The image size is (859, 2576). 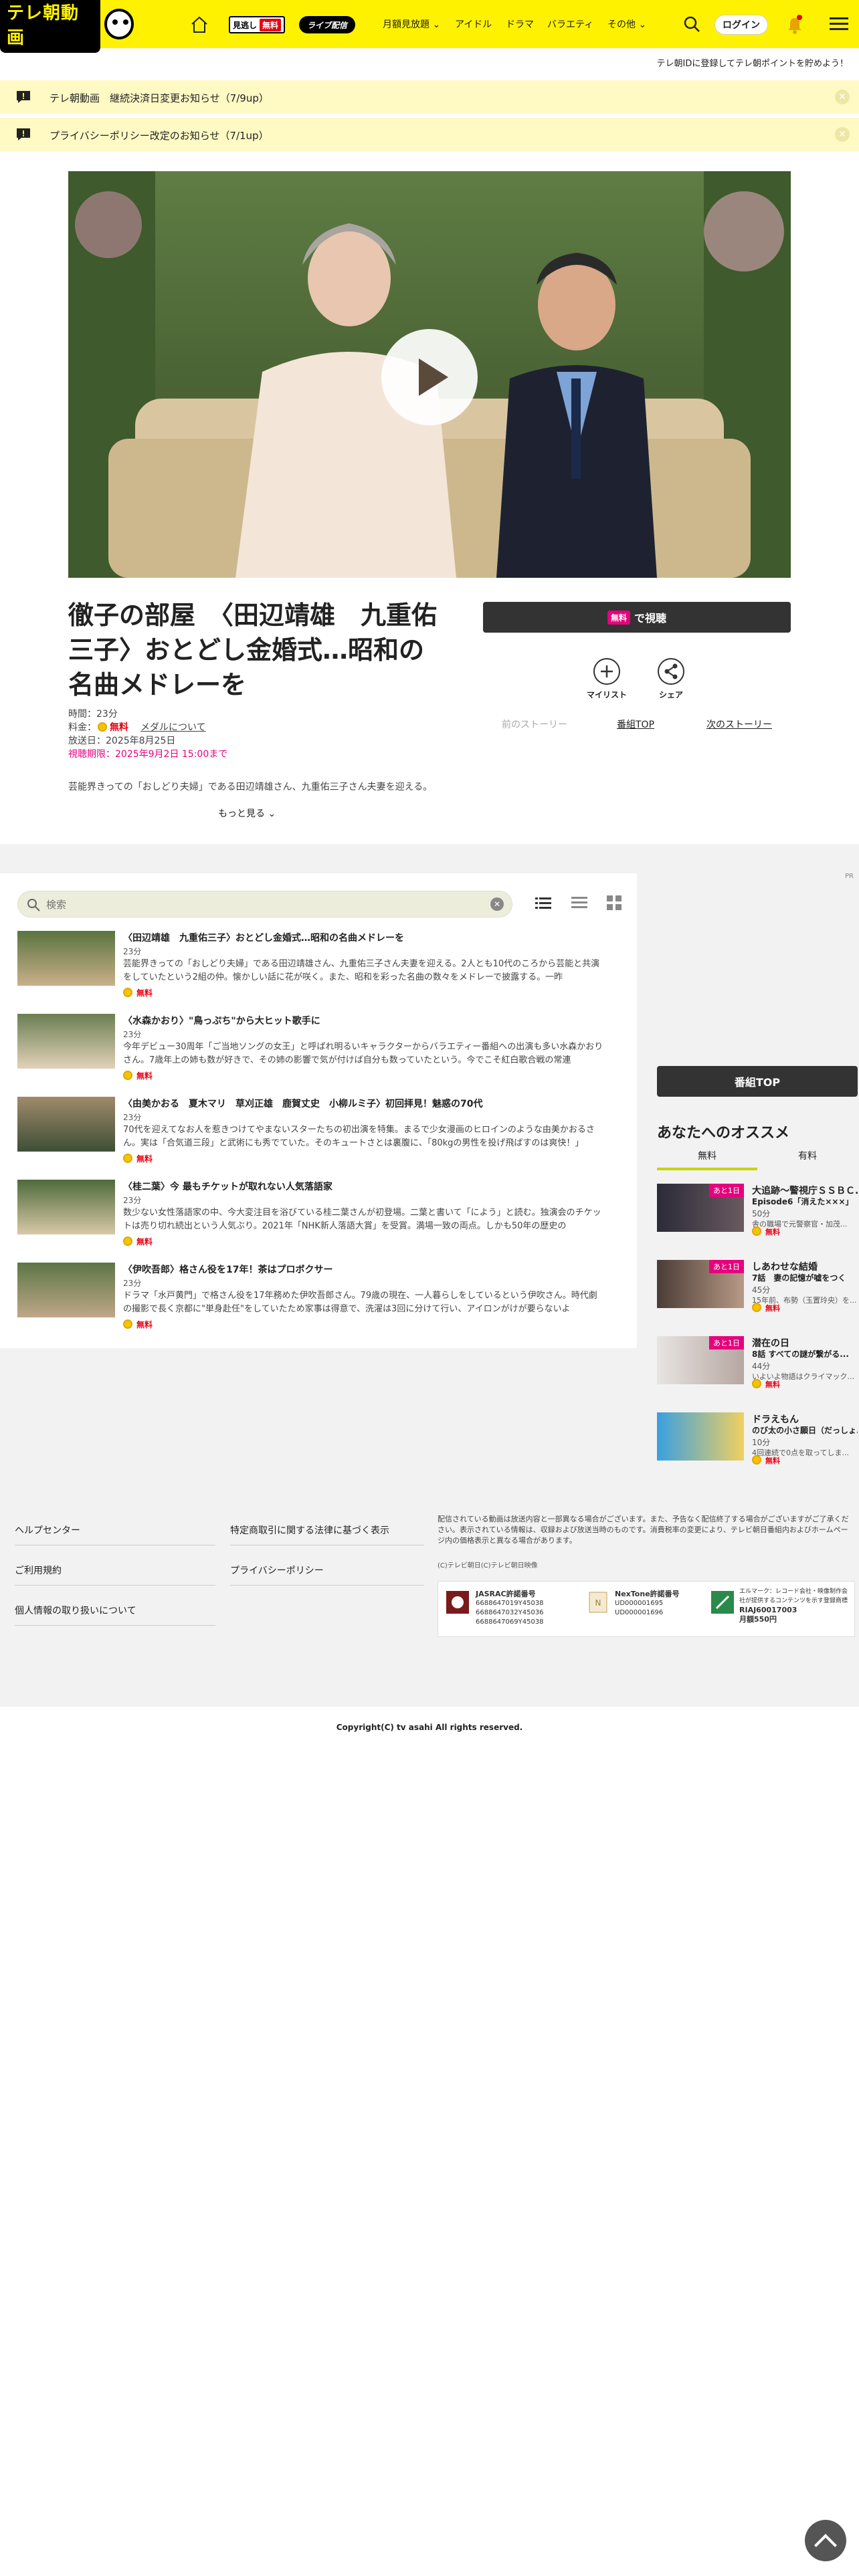 I want to click on tab-free: 無料, so click(x=707, y=1159).